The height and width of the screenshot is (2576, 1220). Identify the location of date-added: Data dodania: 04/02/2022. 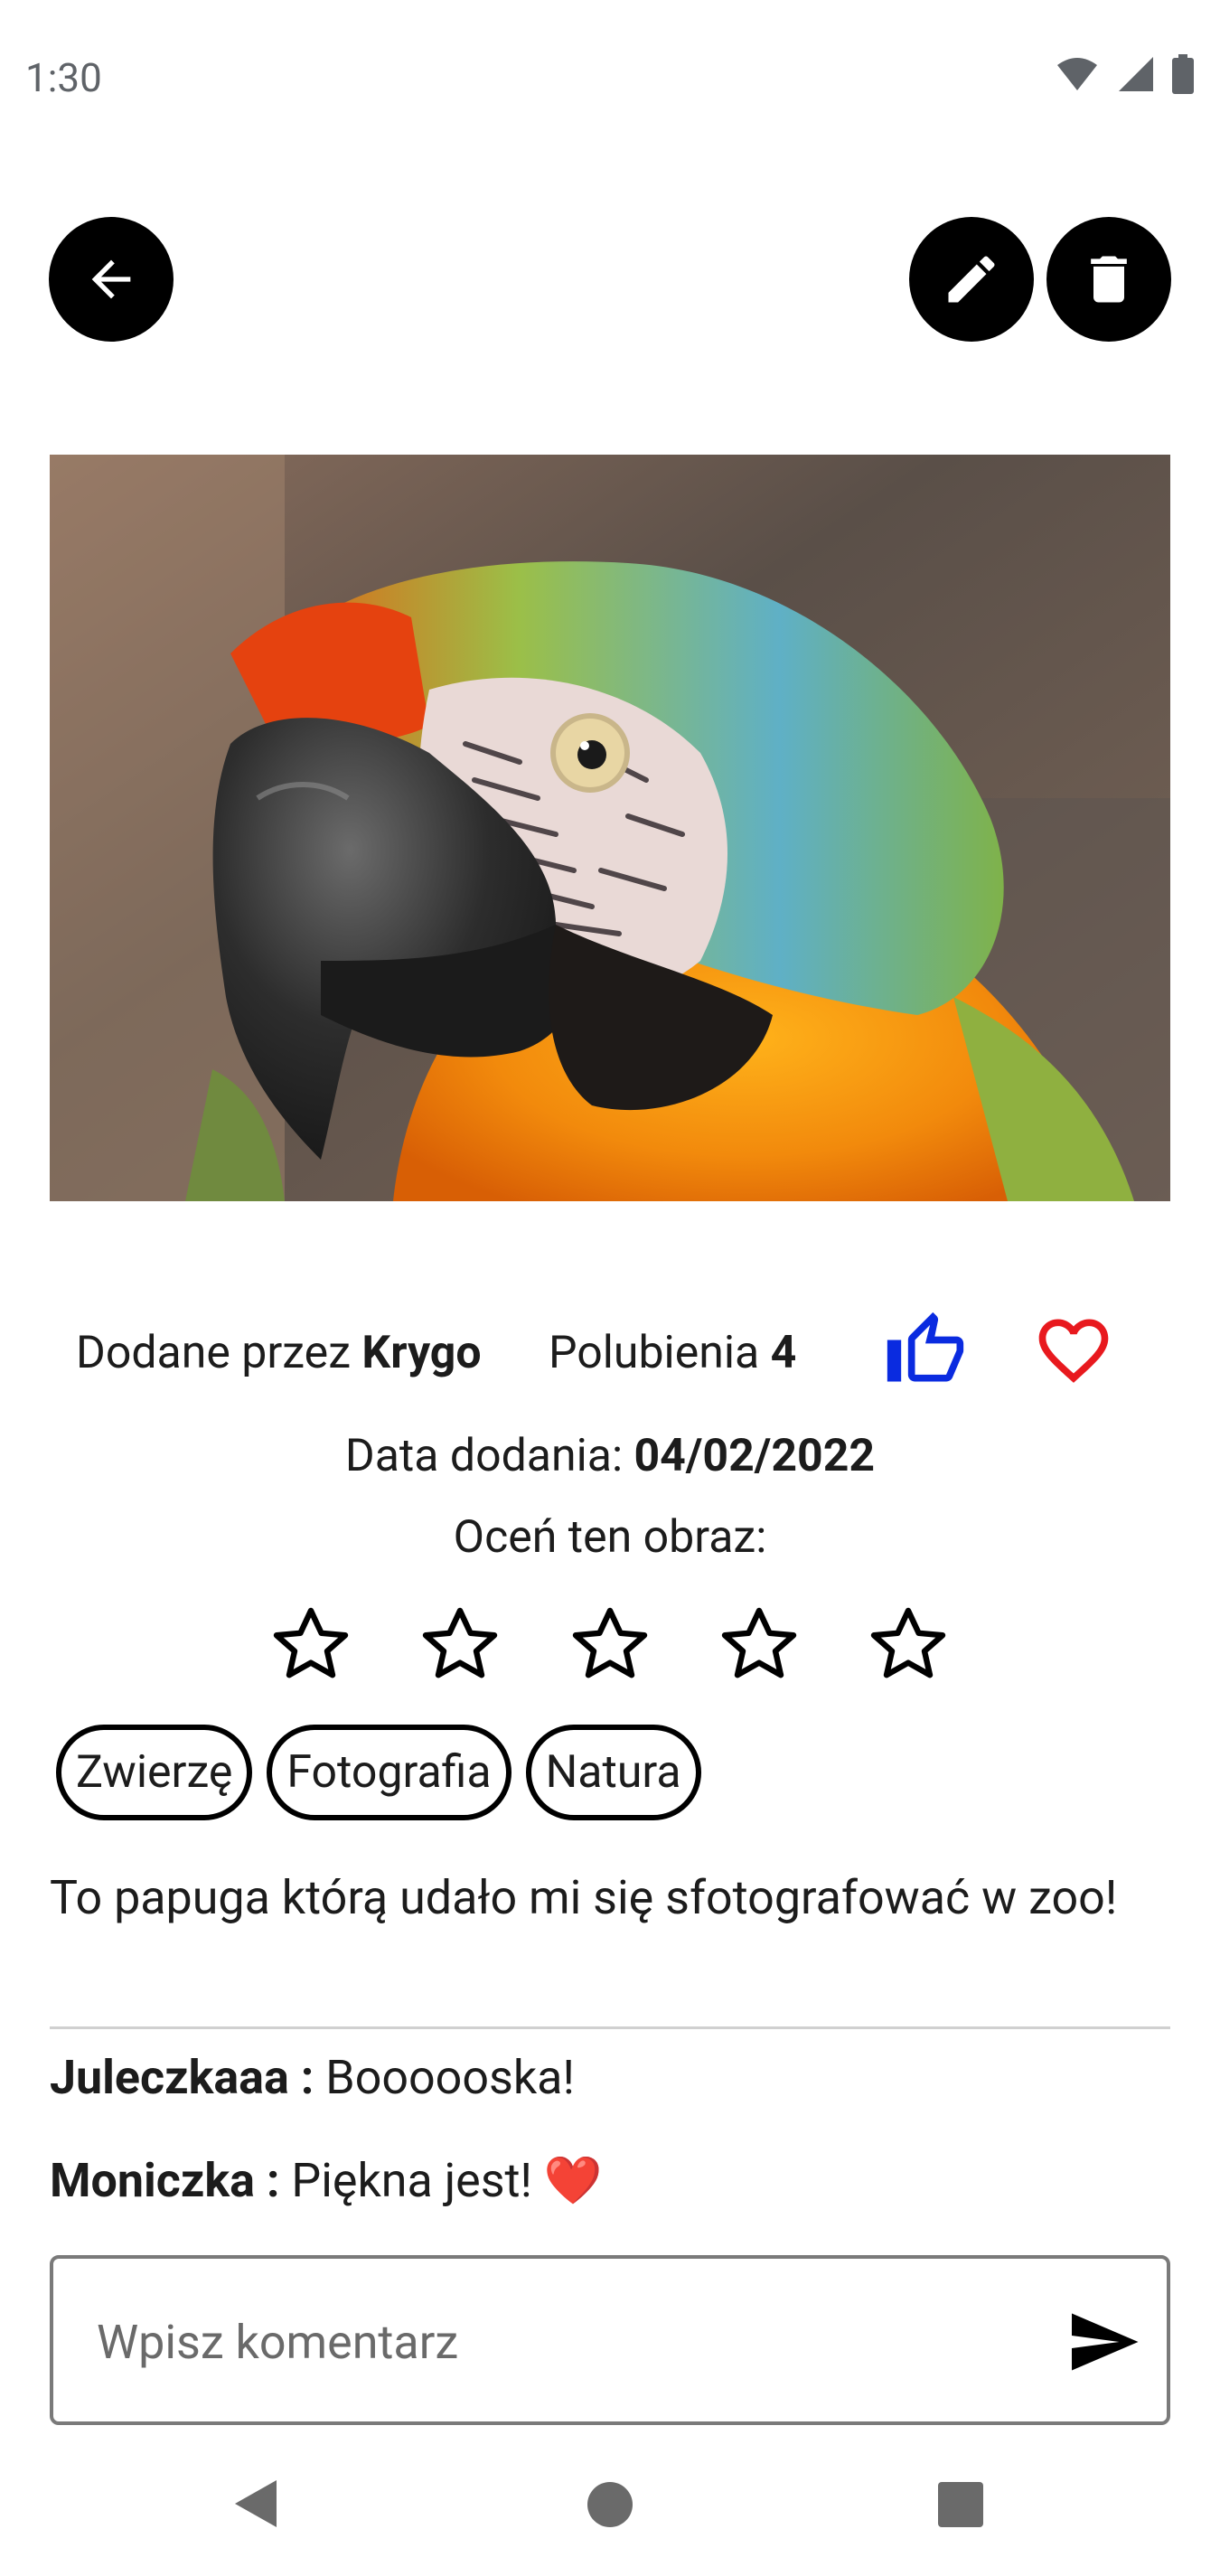
(610, 1456).